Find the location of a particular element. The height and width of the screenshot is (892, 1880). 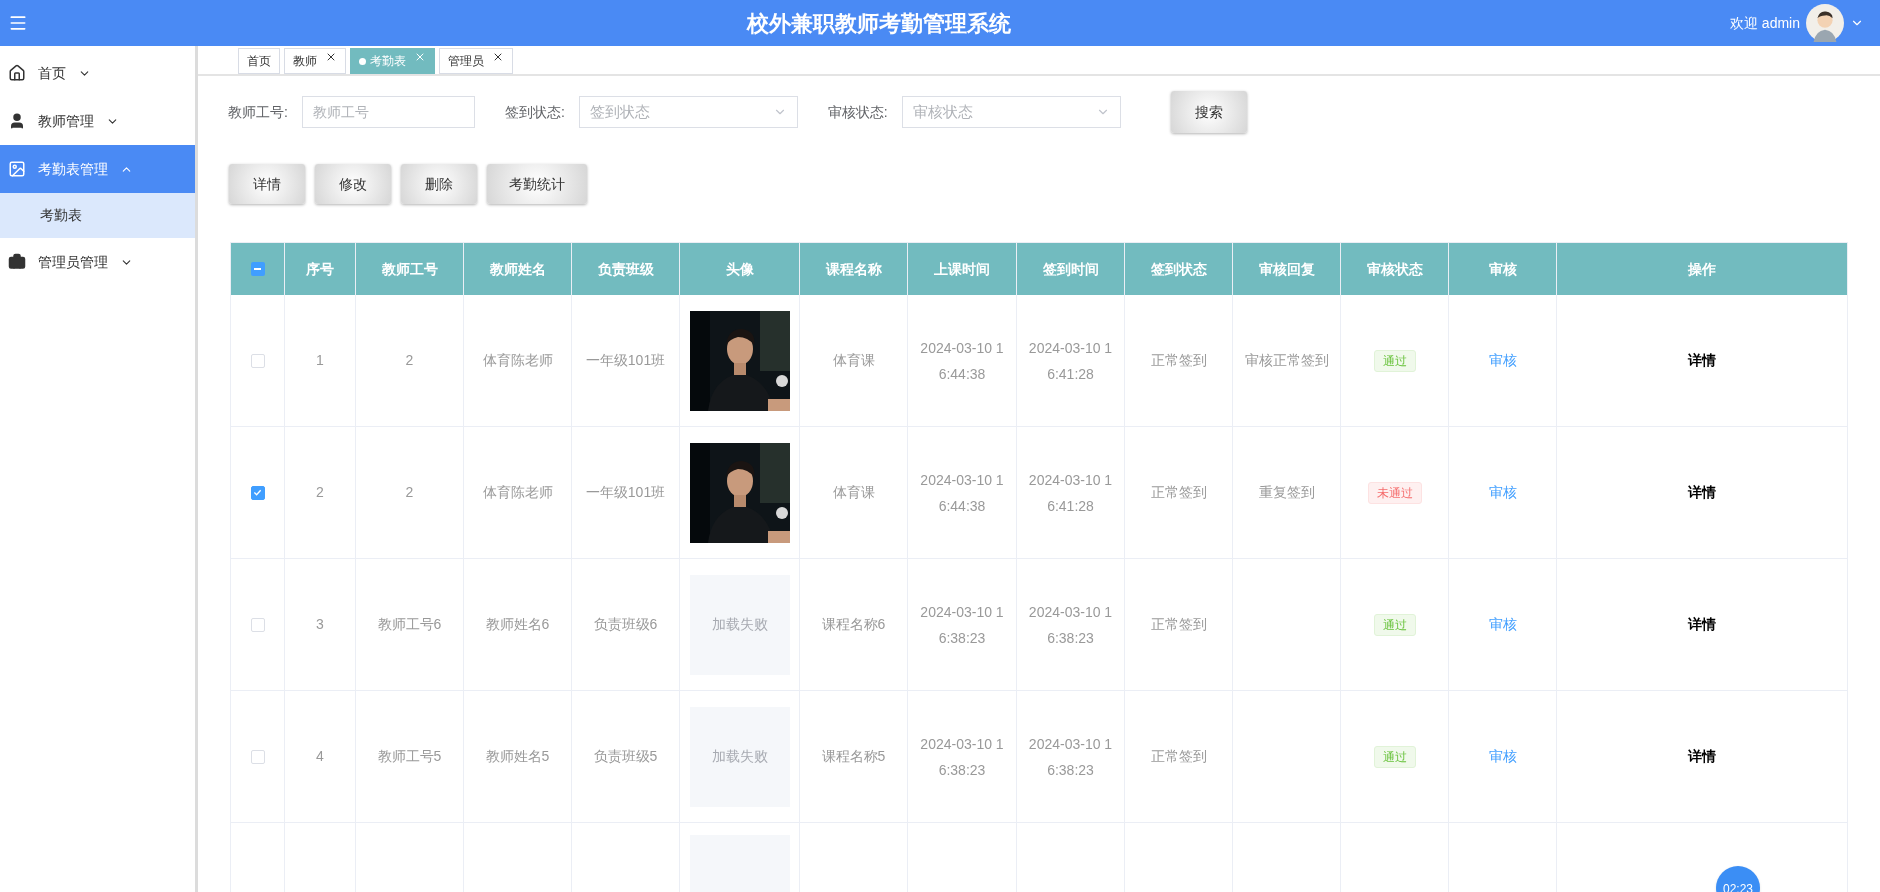

search-button: 搜索 is located at coordinates (1208, 112).